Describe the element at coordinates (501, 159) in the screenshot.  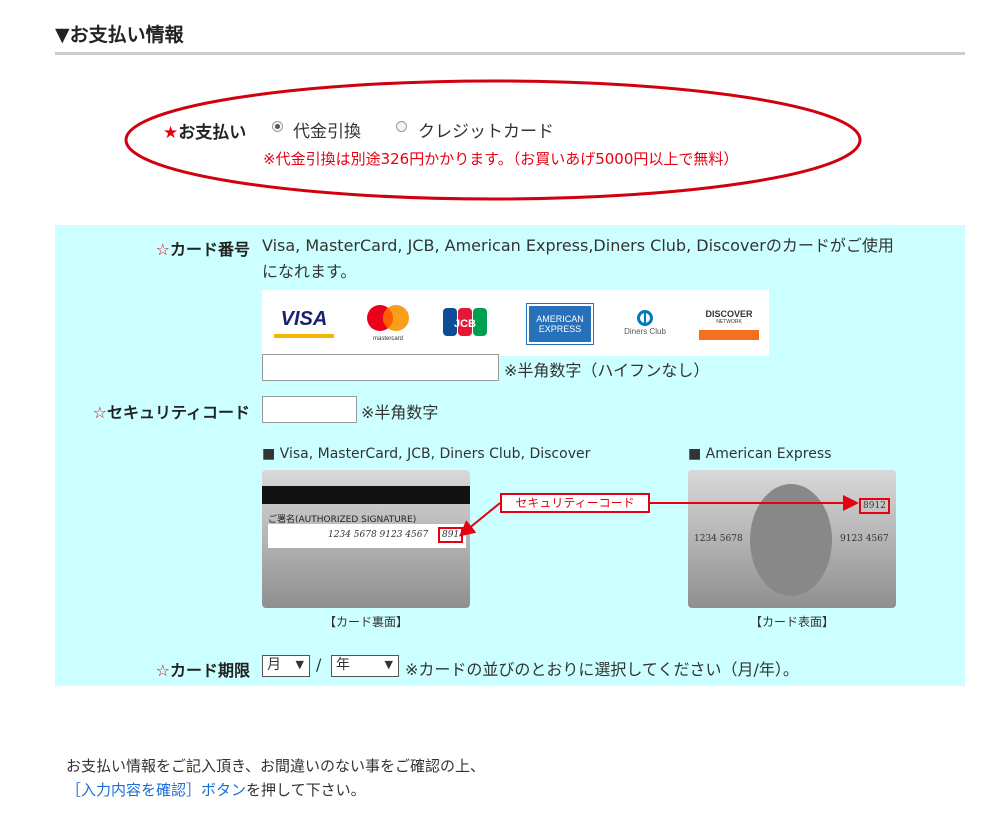
I see `cod-fee-note: ※代金引換は別途326円かかります。（お買いあげ5000円以上で無料）` at that location.